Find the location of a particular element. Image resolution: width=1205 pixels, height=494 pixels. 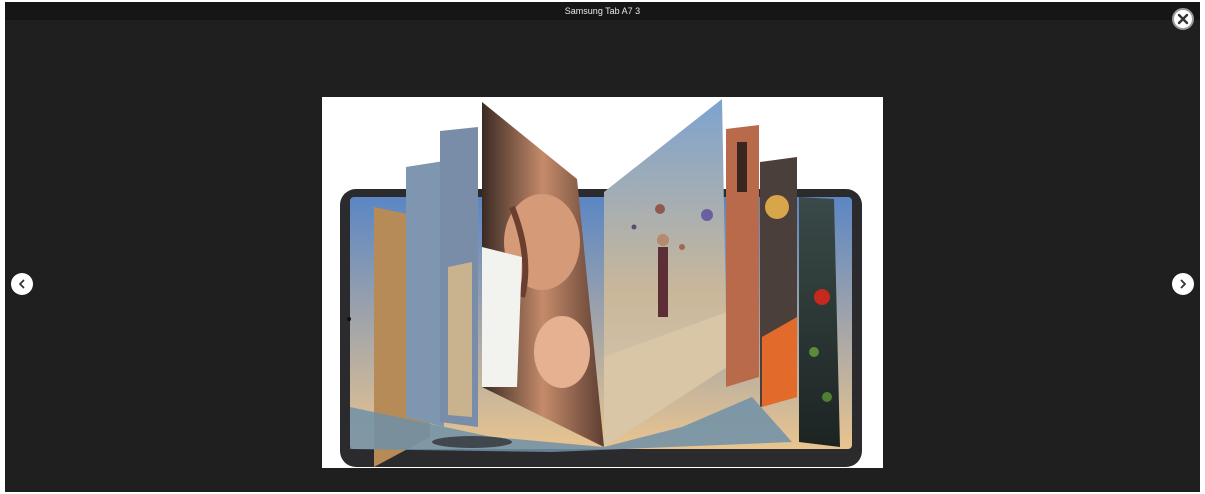

chevron-left-icon is located at coordinates (22, 284).